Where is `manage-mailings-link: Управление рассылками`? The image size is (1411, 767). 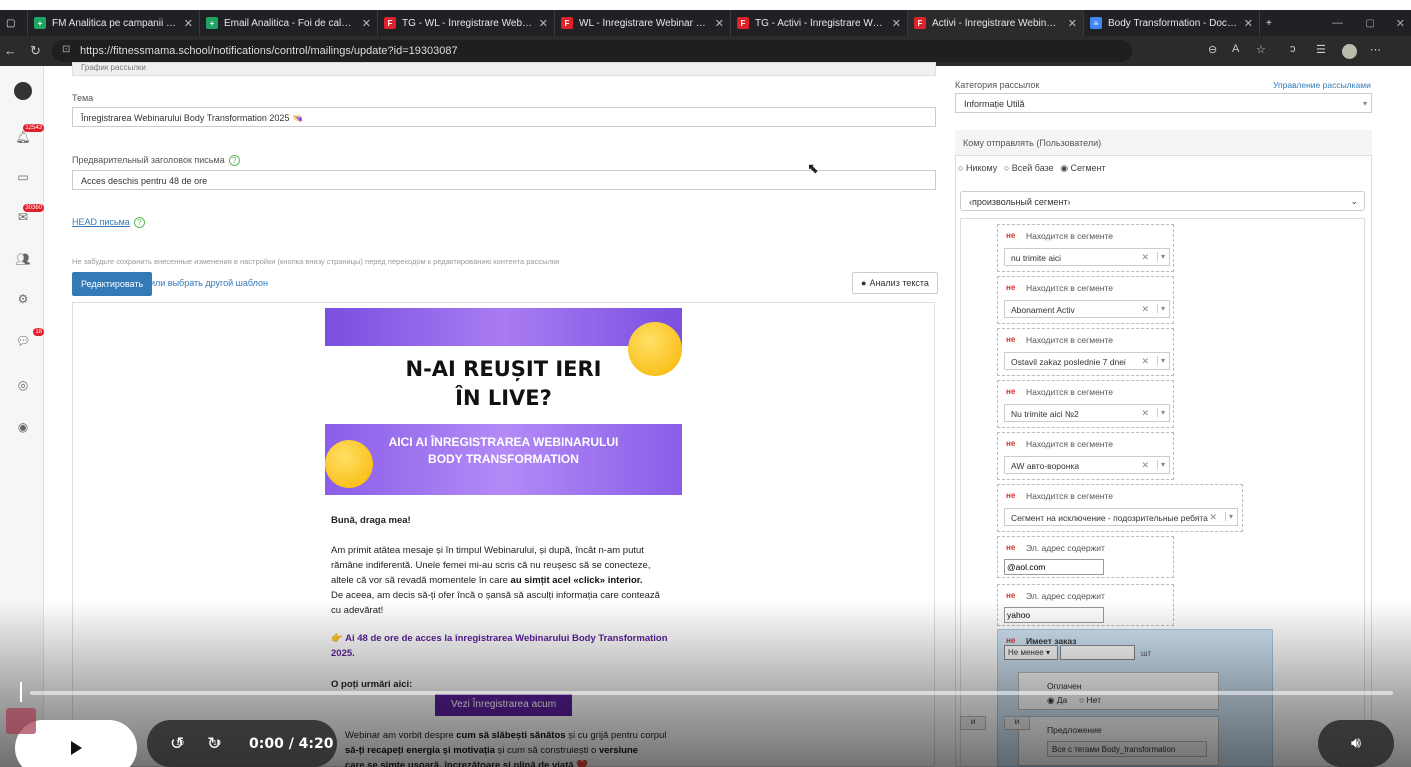 manage-mailings-link: Управление рассылками is located at coordinates (1322, 85).